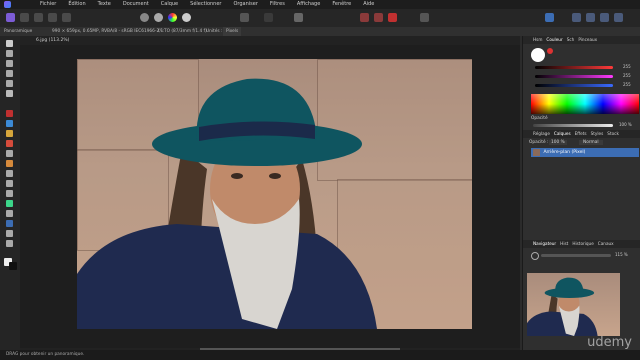 The width and height of the screenshot is (640, 360). Describe the element at coordinates (597, 134) in the screenshot. I see `tab-styles: Styles` at that location.